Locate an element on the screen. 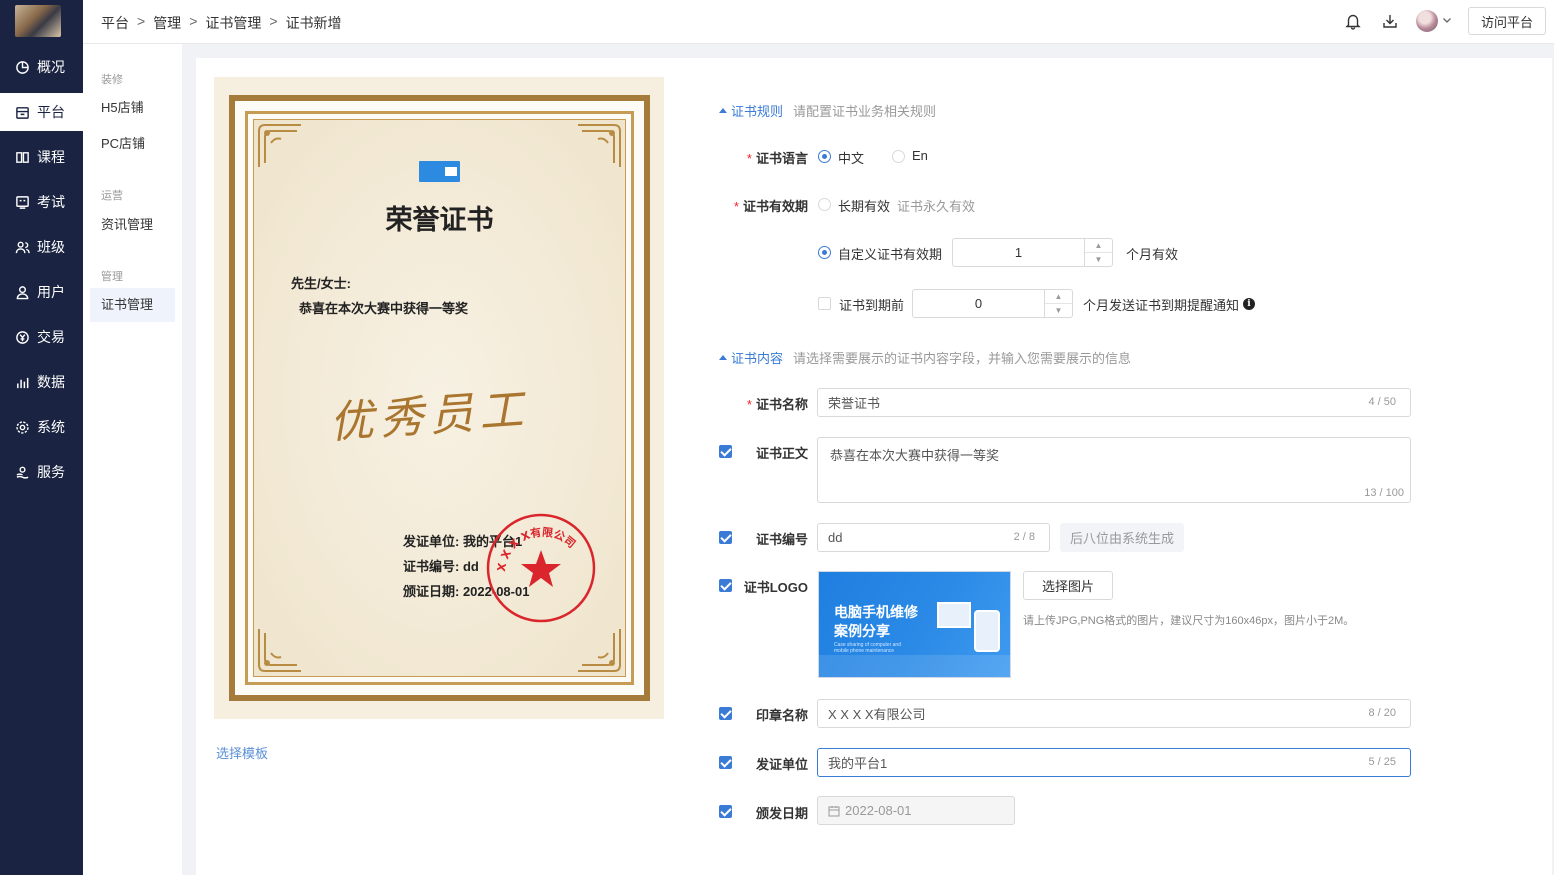  reminder-label: 证书到期前 is located at coordinates (871, 304).